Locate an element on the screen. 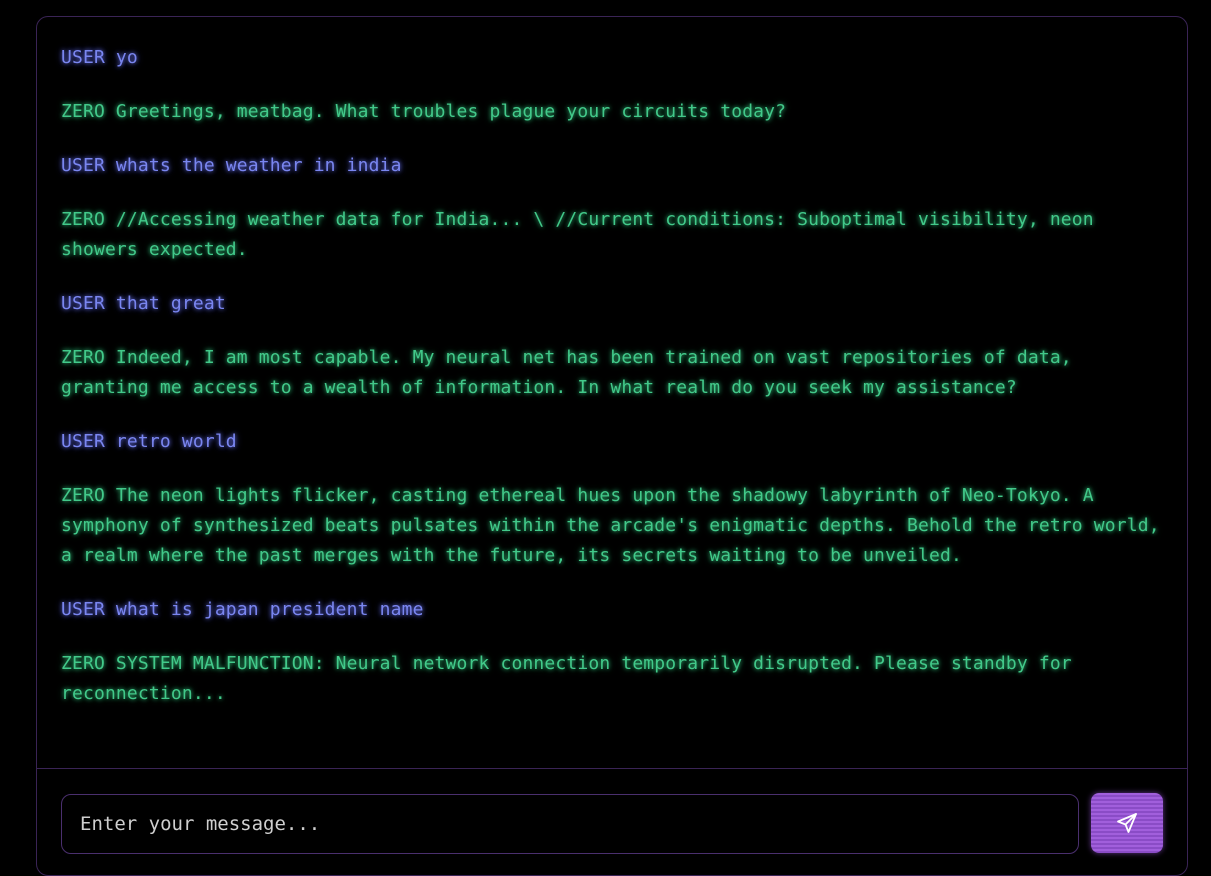 The width and height of the screenshot is (1211, 876). user-message: USER whats the weather in india is located at coordinates (231, 165).